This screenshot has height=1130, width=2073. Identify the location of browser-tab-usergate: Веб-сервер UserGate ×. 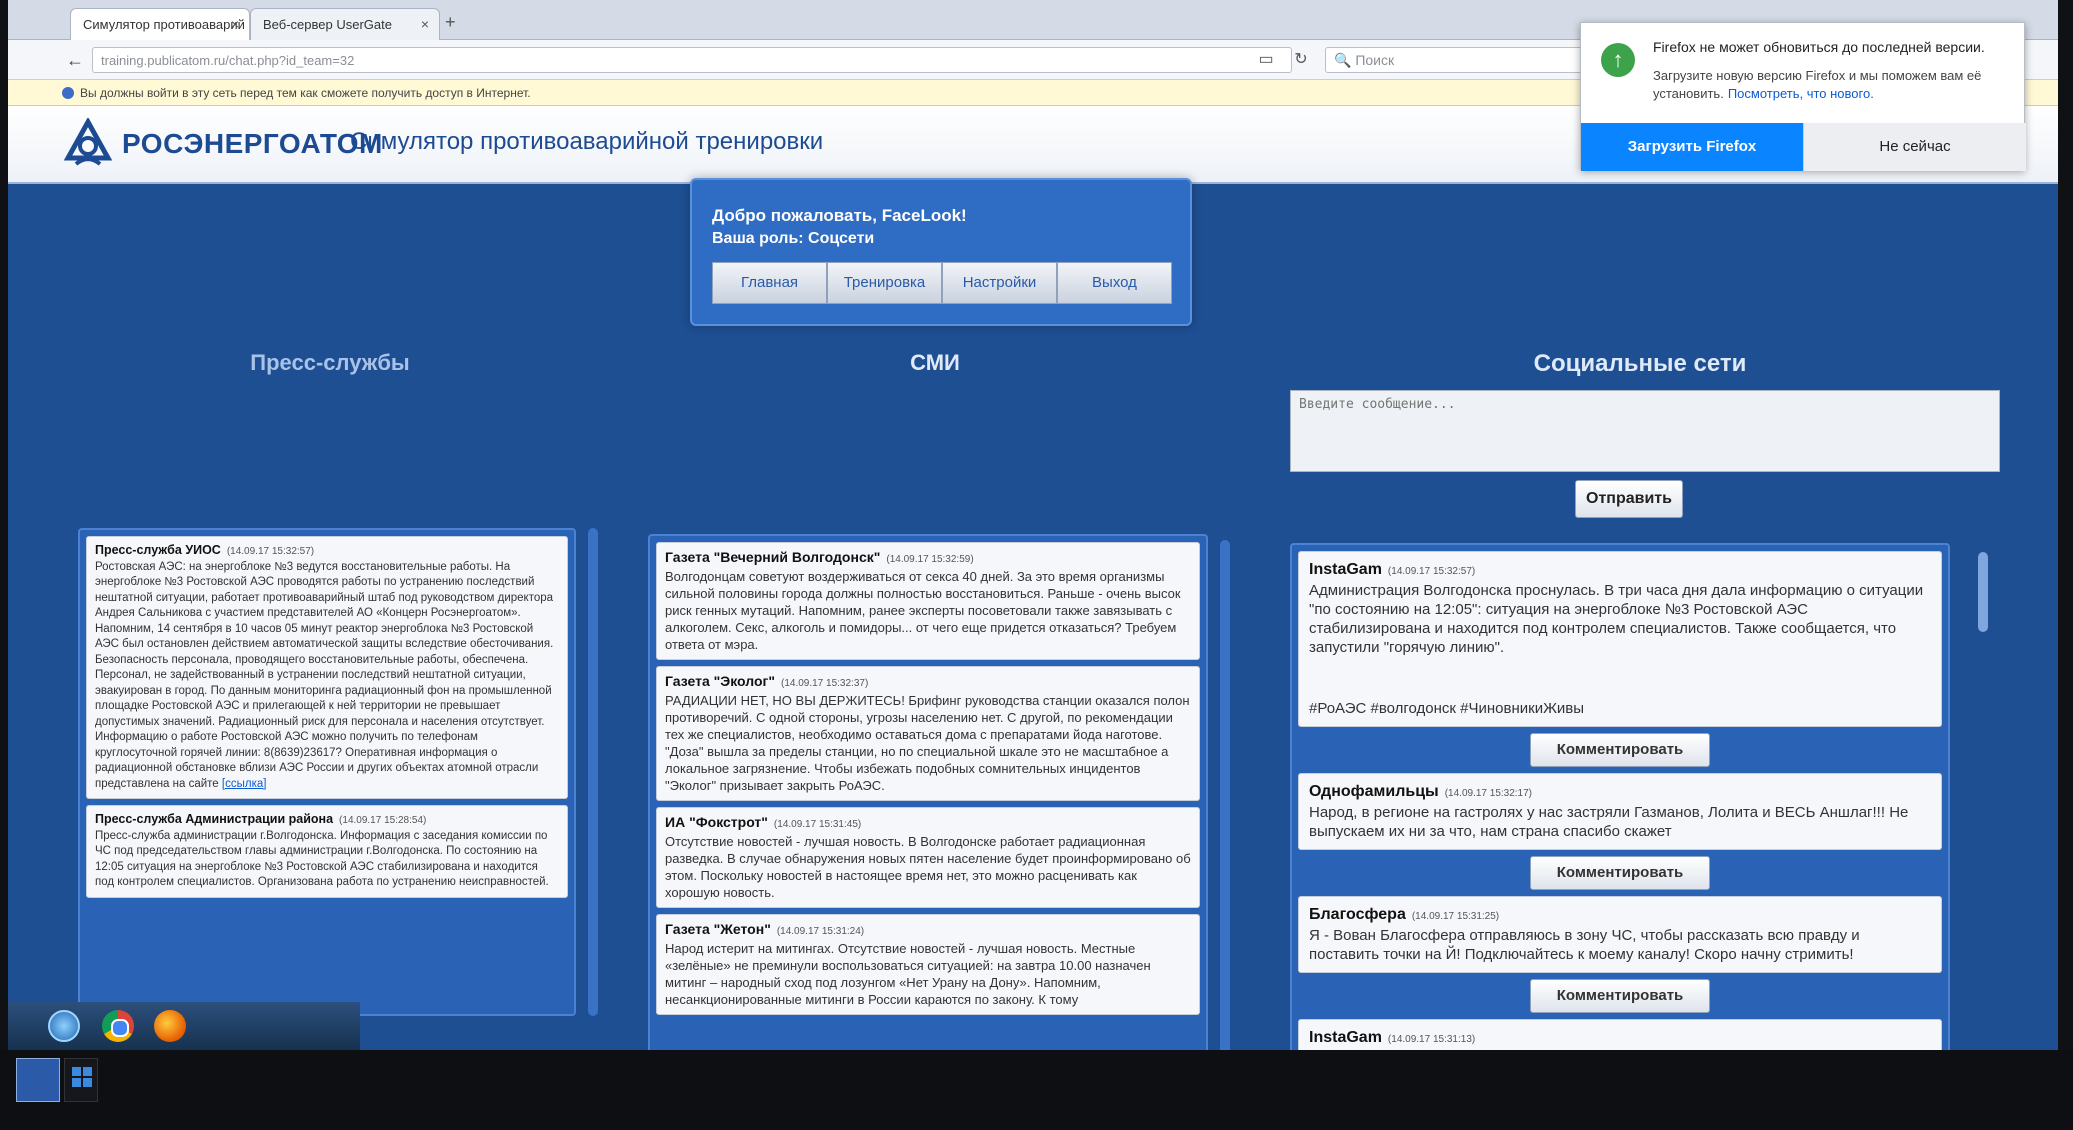
(345, 24).